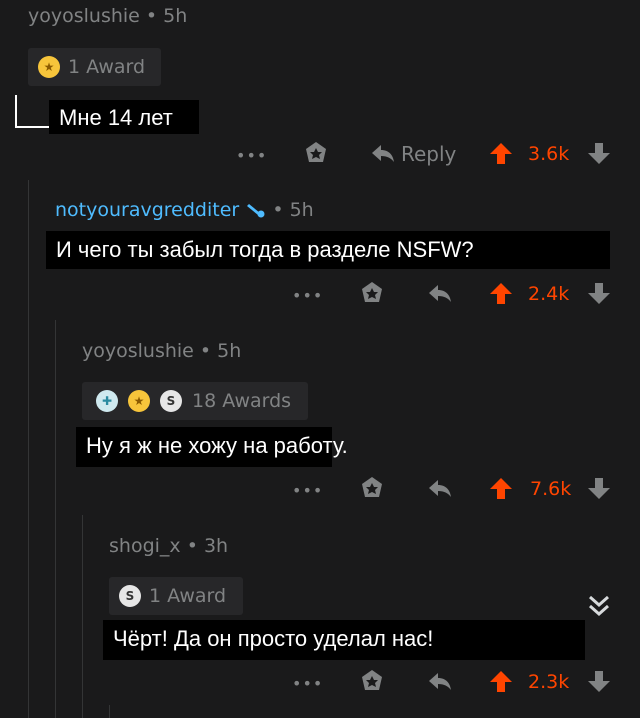 This screenshot has height=718, width=640. What do you see at coordinates (265, 249) in the screenshot?
I see `comment-text: И чего ты забыл тогда в разделе NSFW?` at bounding box center [265, 249].